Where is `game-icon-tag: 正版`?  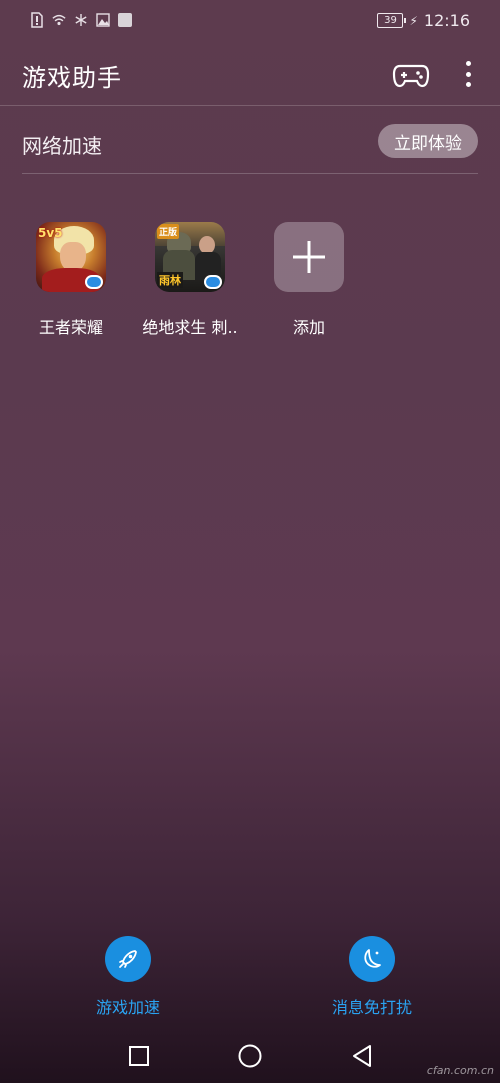
game-icon-tag: 正版 is located at coordinates (168, 231).